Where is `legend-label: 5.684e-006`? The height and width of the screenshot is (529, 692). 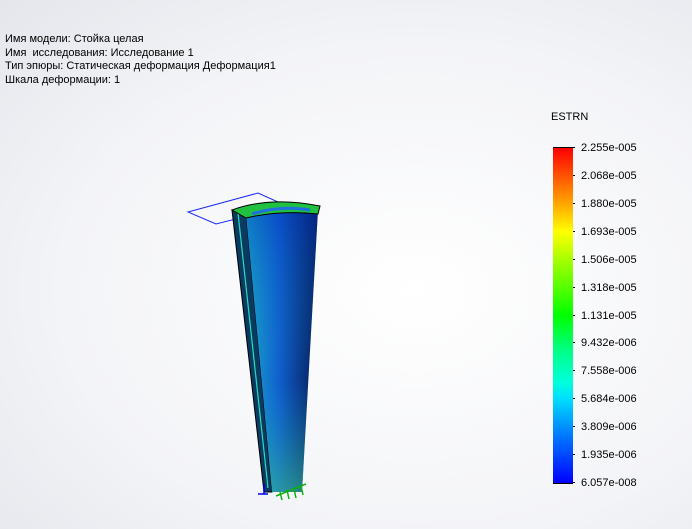 legend-label: 5.684e-006 is located at coordinates (609, 399).